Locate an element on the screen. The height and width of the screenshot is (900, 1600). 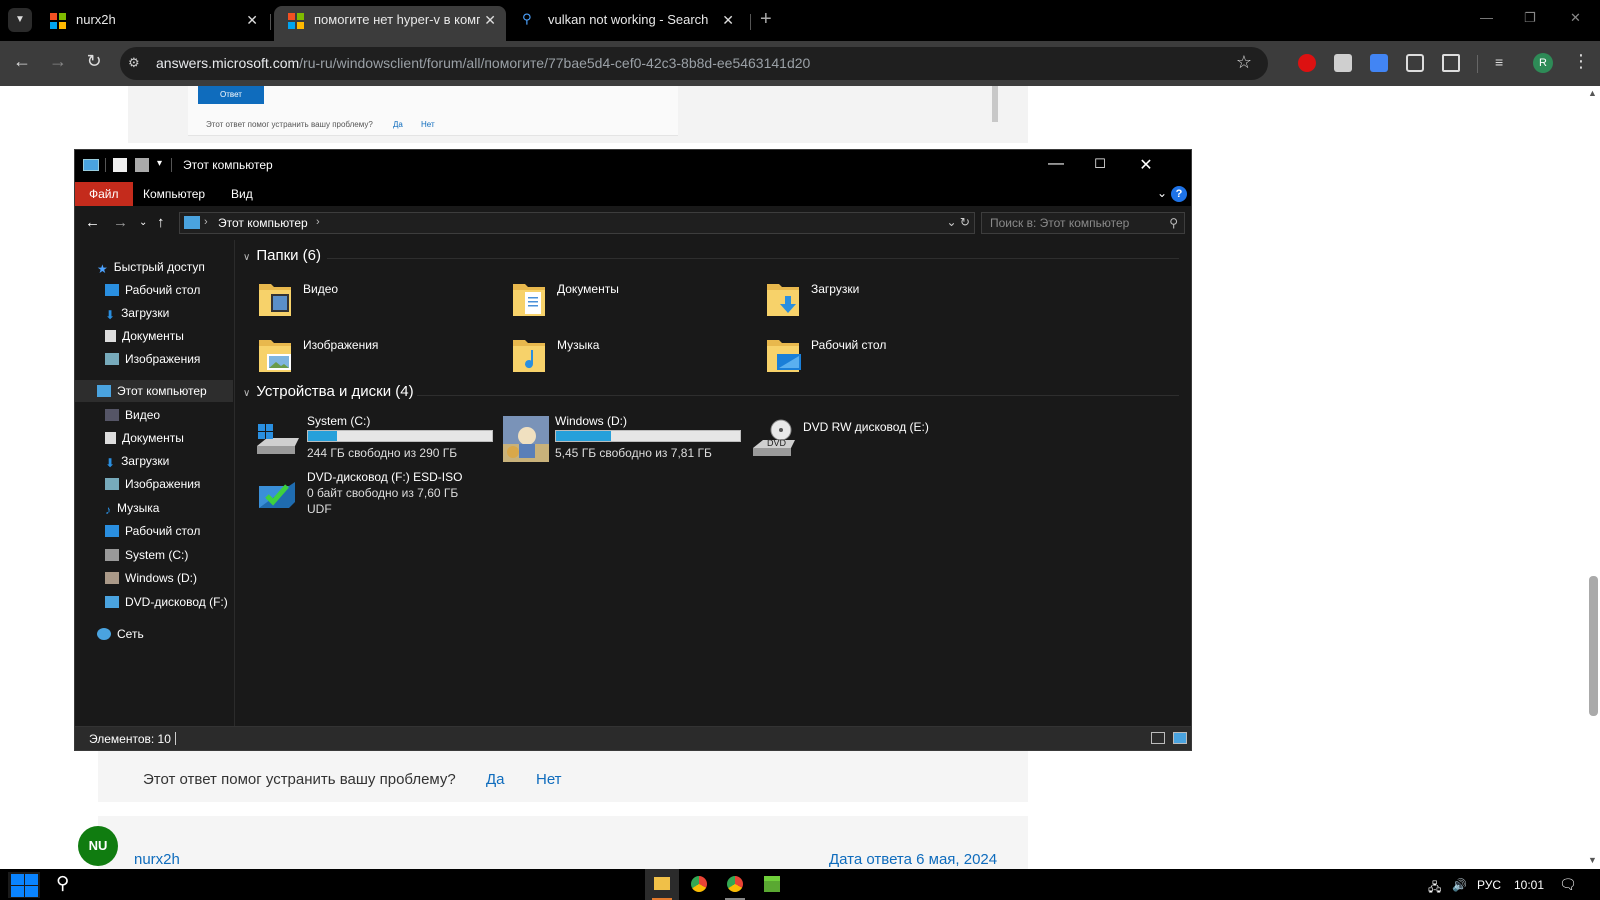
new-folder-icon is located at coordinates (142, 165).